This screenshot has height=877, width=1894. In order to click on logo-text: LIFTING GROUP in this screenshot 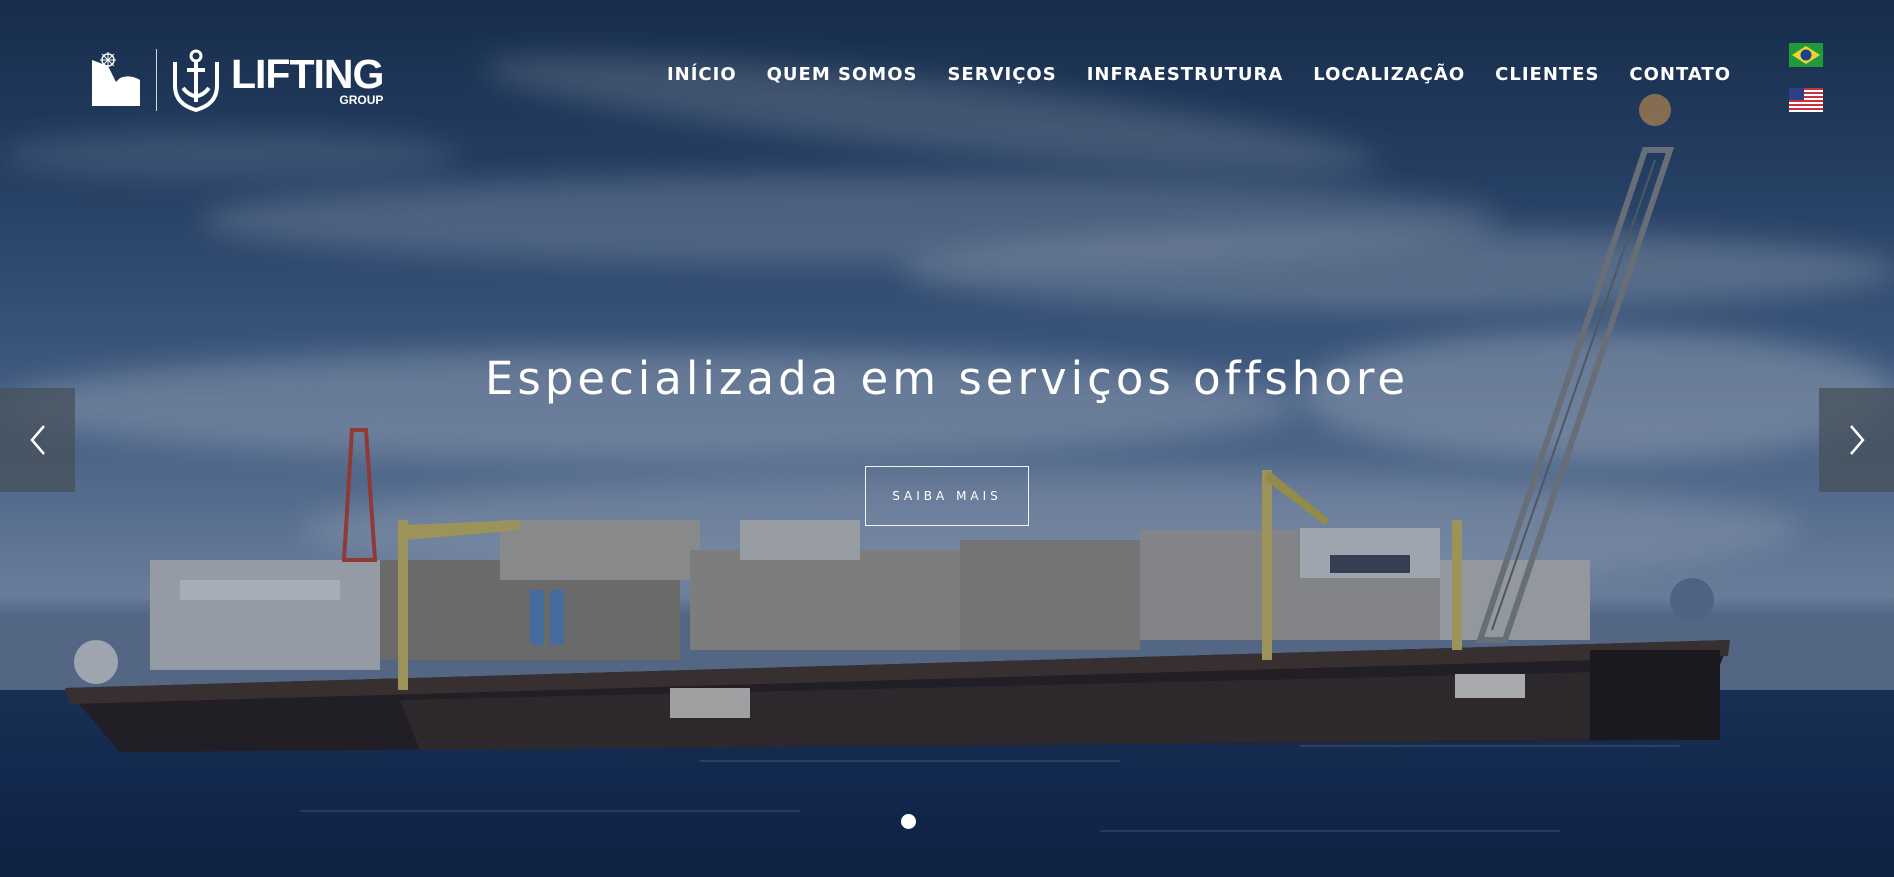, I will do `click(307, 79)`.